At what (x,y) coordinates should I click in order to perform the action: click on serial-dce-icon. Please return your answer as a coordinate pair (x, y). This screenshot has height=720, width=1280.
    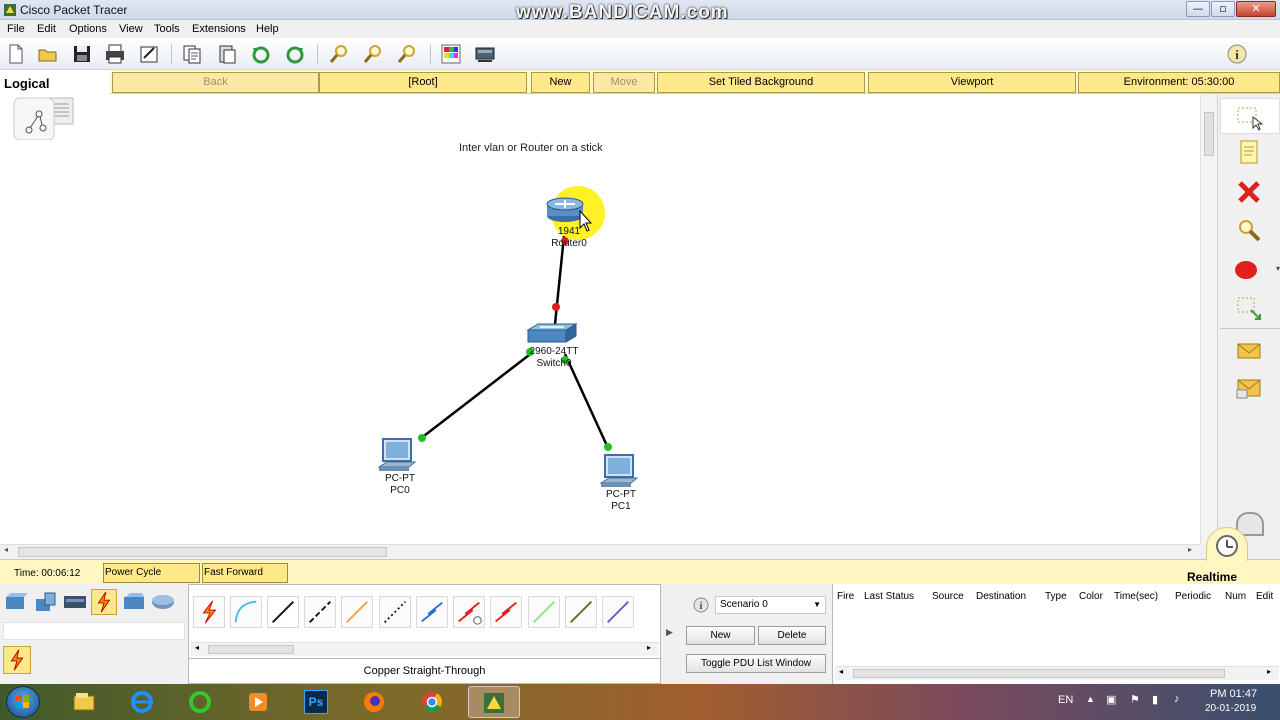
    Looking at the image, I should click on (469, 612).